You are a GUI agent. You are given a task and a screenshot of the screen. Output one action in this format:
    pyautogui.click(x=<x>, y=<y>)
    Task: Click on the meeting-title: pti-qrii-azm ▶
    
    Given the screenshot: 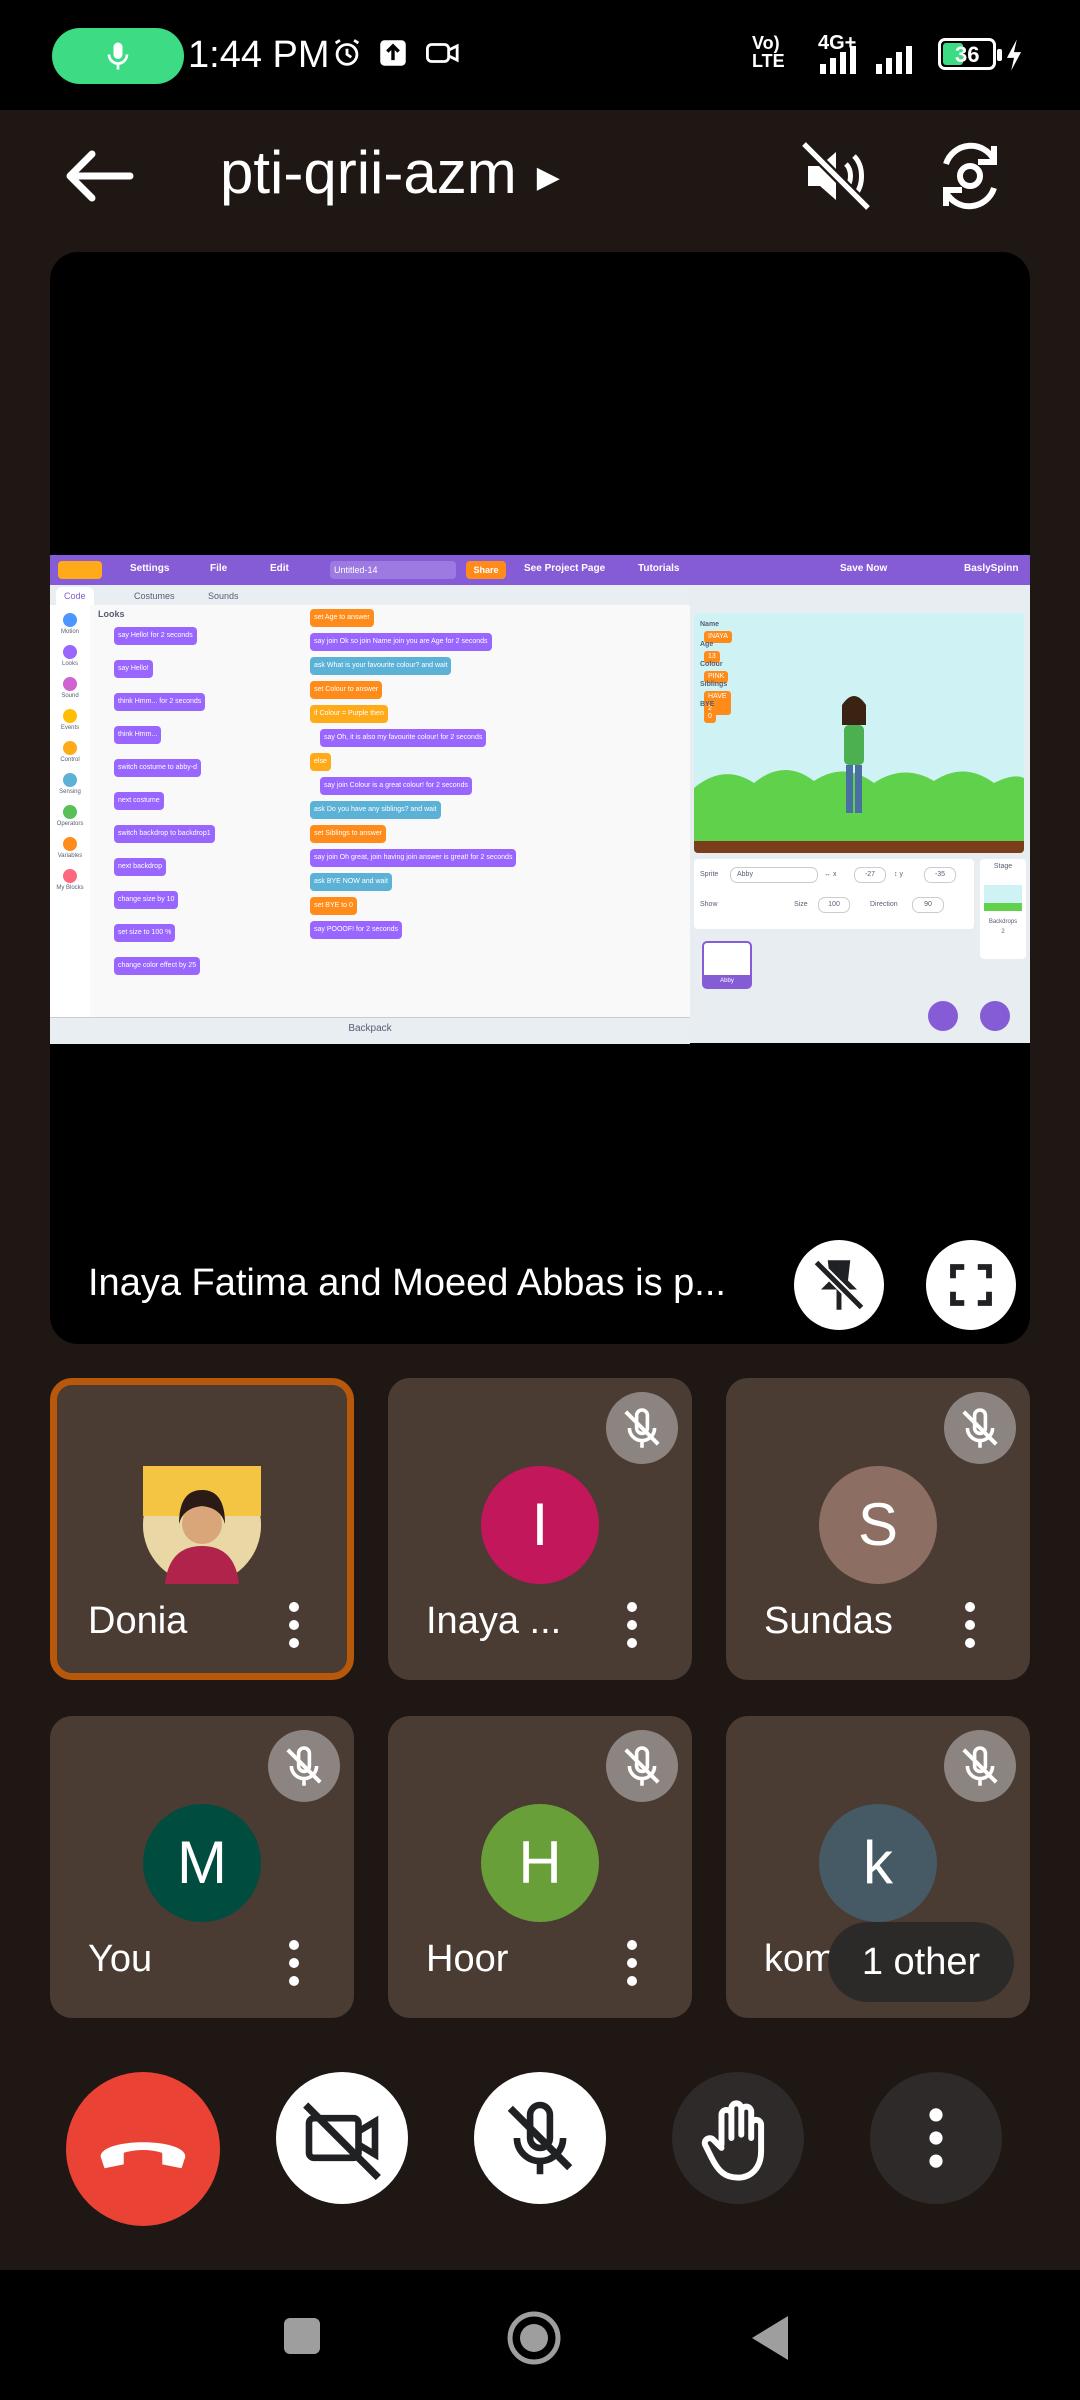 What is the action you would take?
    pyautogui.click(x=390, y=172)
    